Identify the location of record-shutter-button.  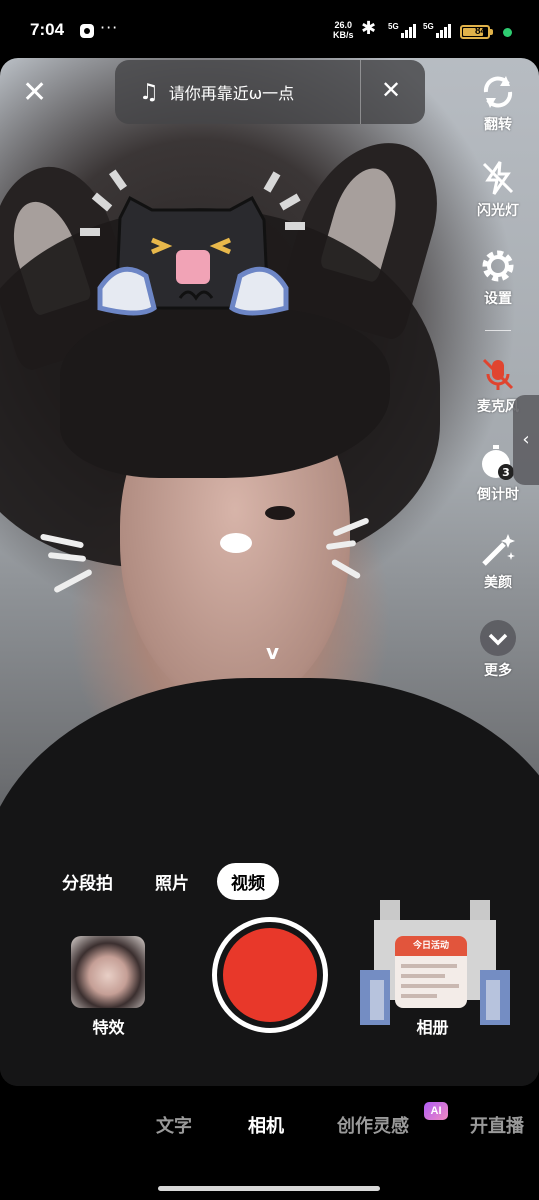
(270, 975).